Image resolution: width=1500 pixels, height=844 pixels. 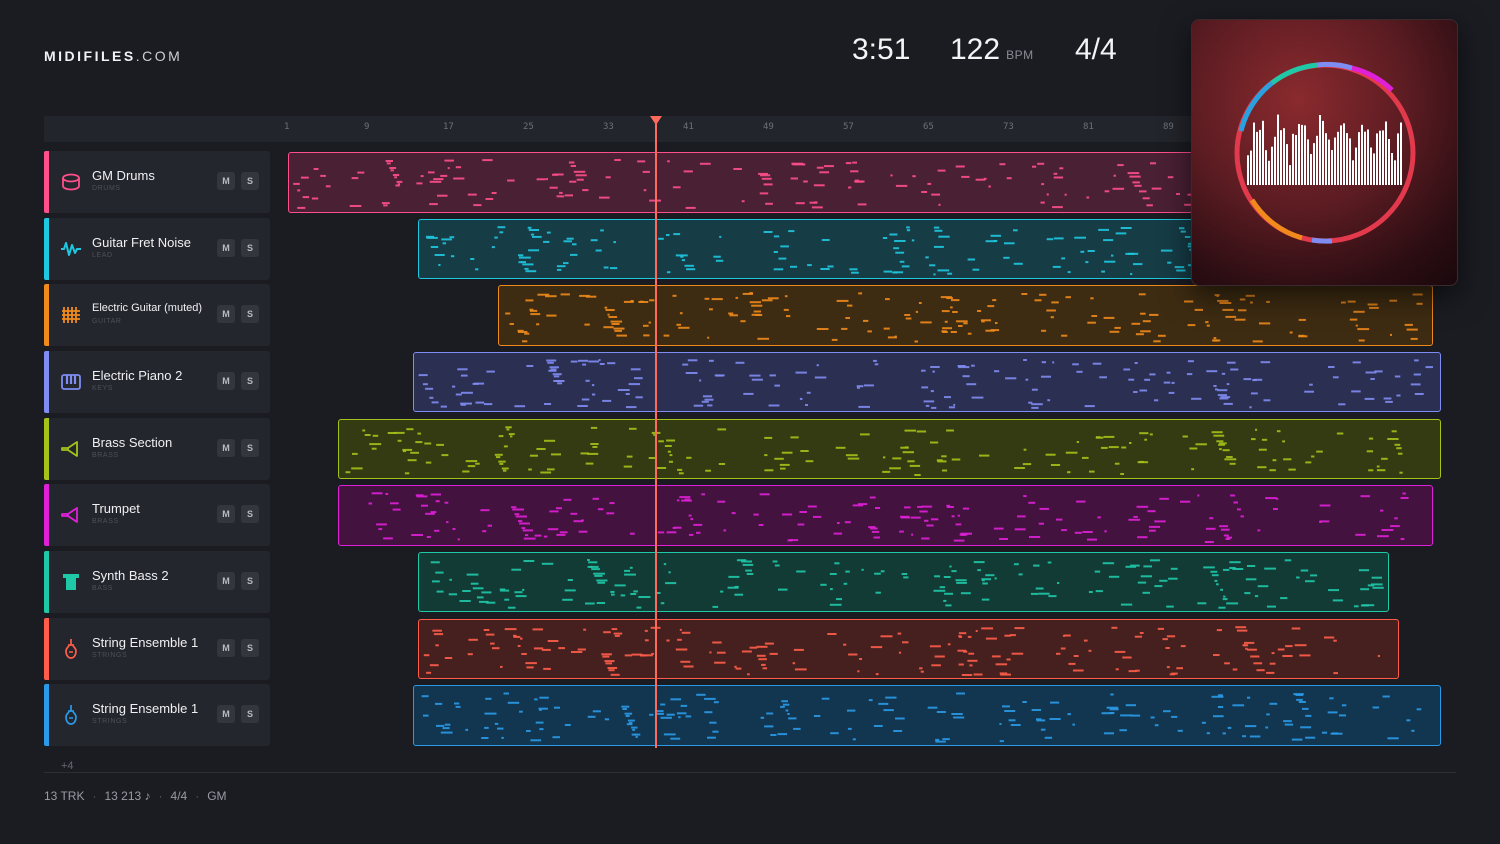 I want to click on track-header: Electric Guitar (muted) GUITAR M S, so click(x=157, y=315).